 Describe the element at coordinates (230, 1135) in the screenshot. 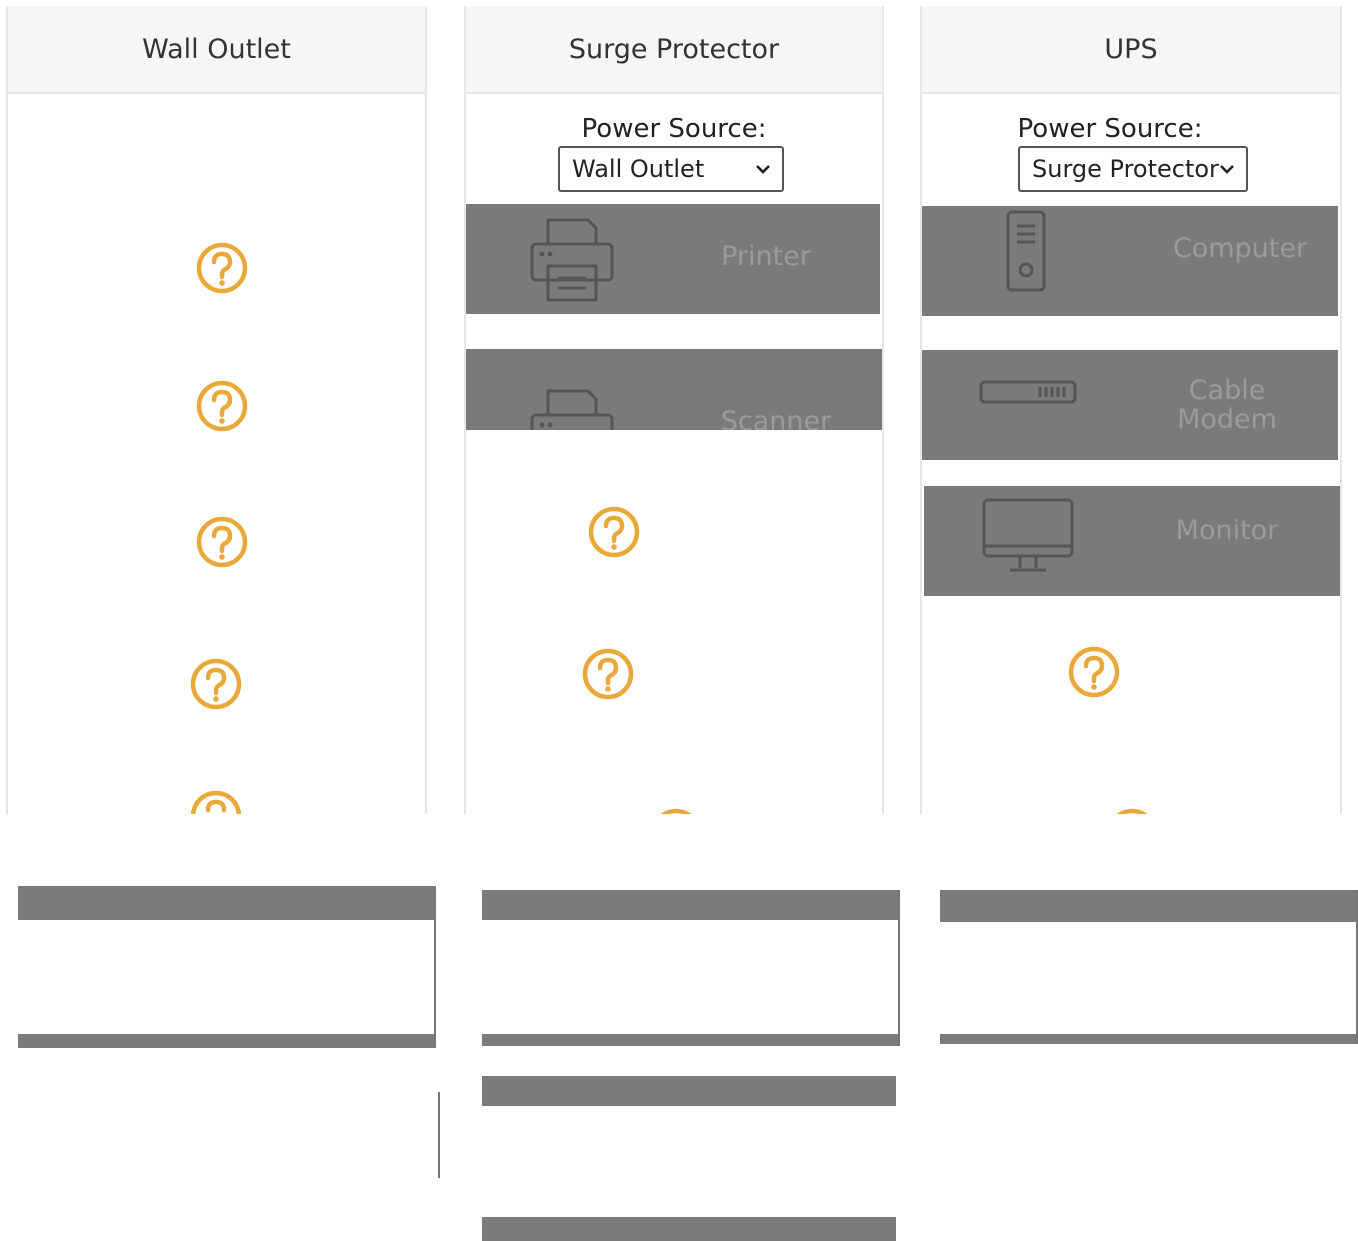

I see `empty-panel` at that location.